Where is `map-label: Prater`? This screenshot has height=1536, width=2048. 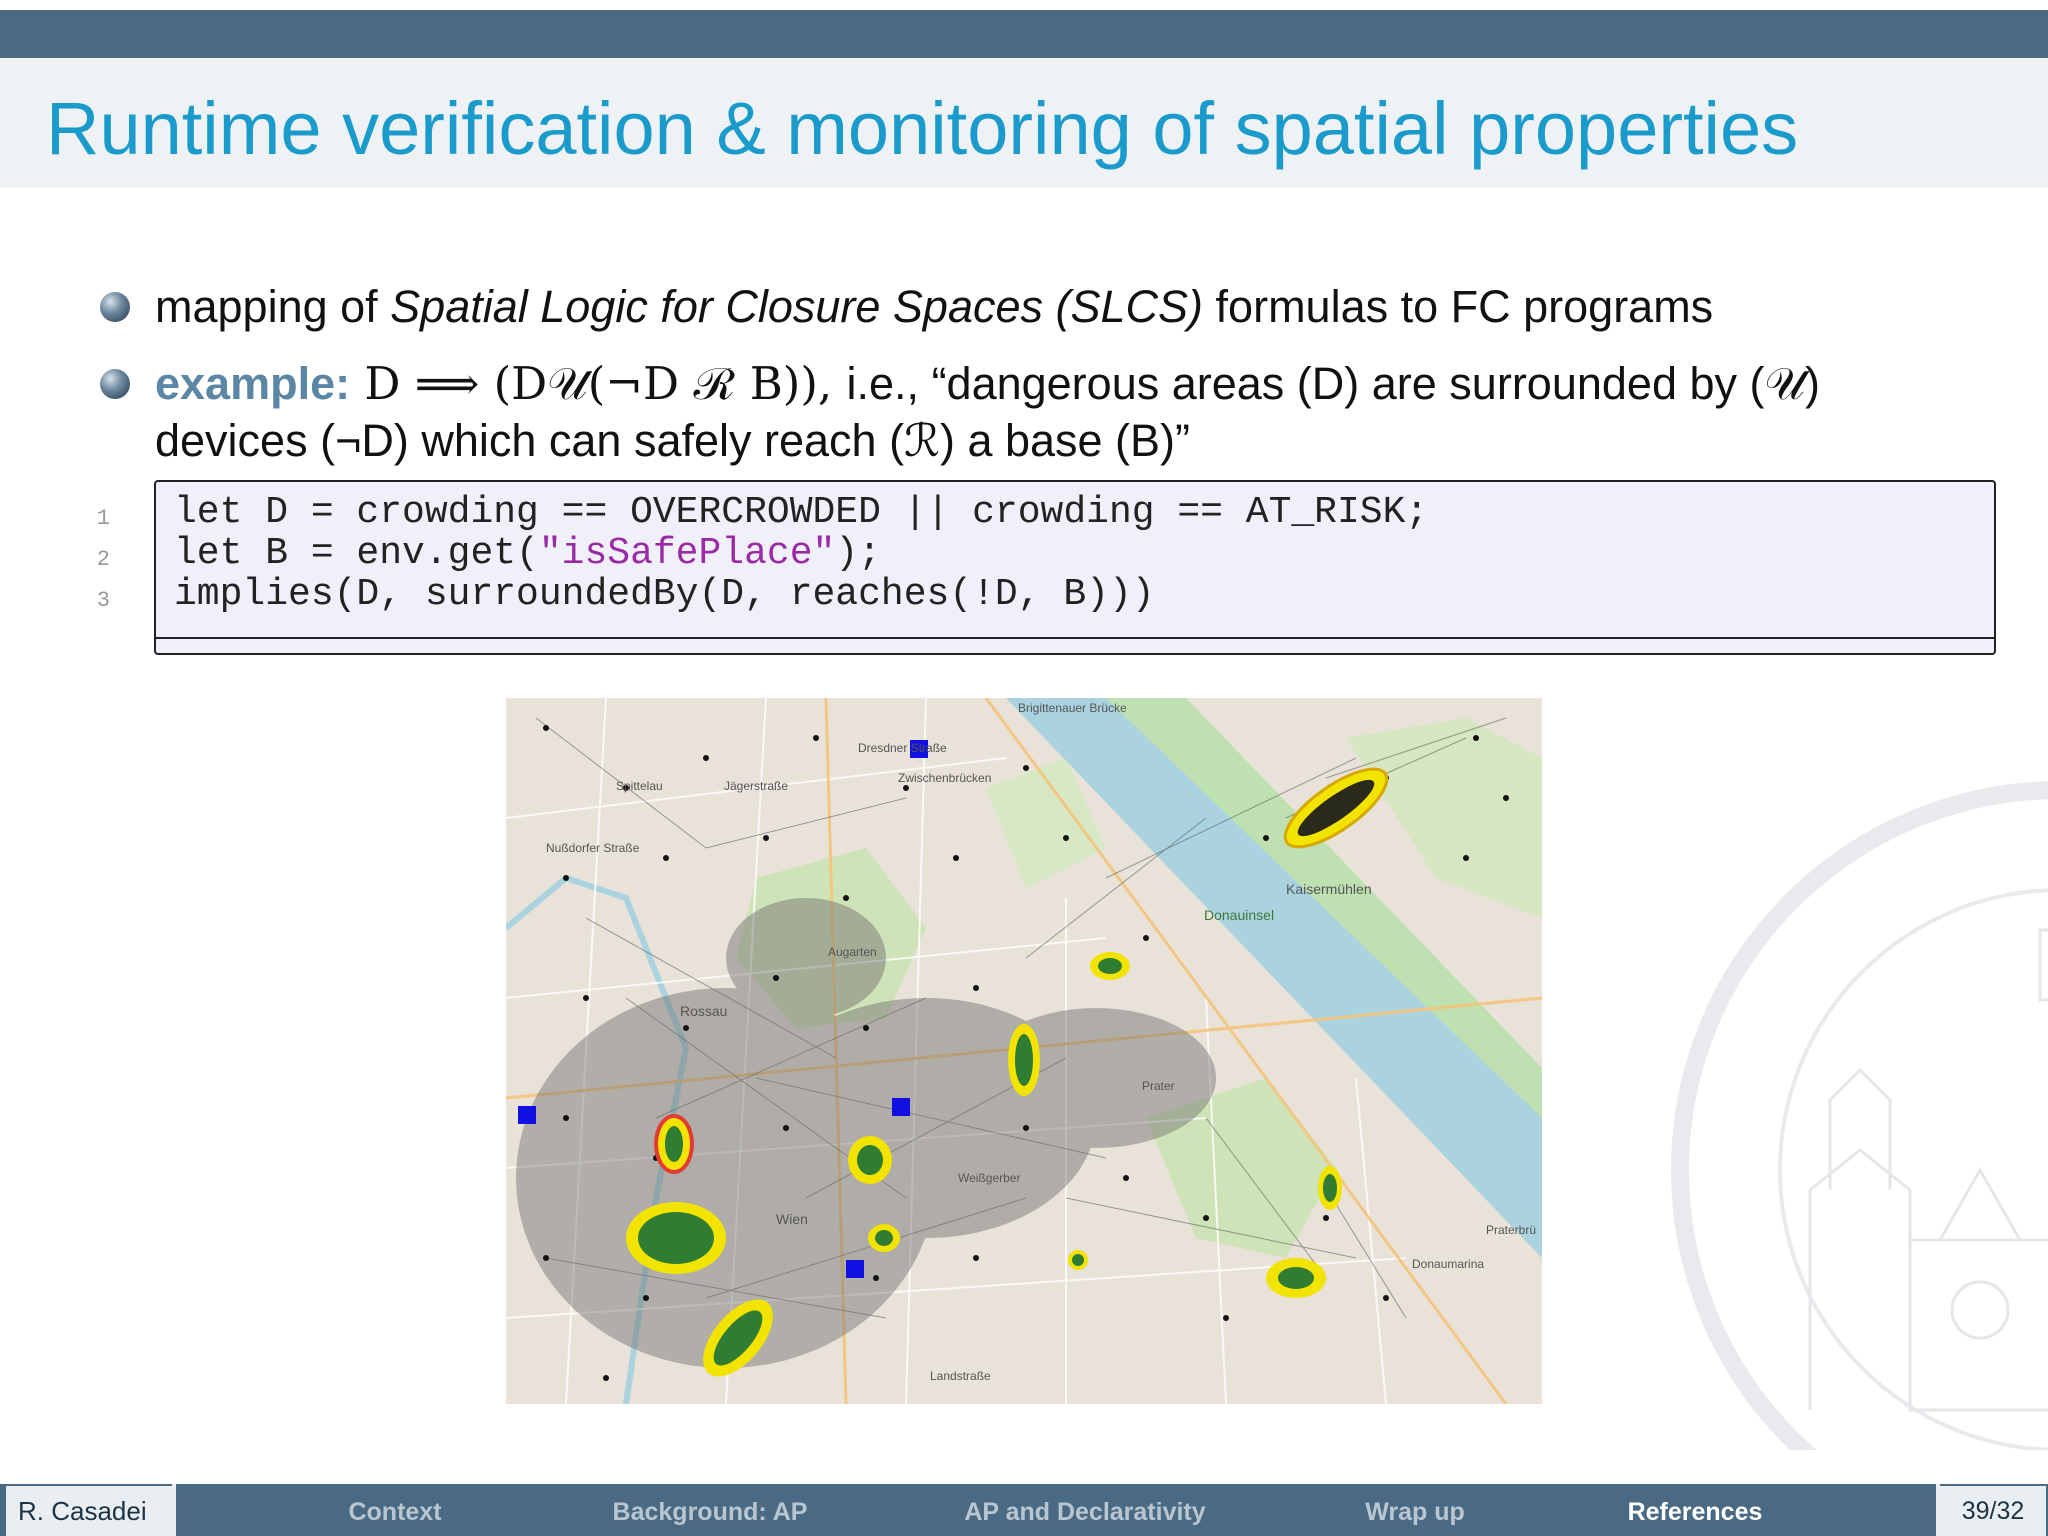 map-label: Prater is located at coordinates (1158, 1086).